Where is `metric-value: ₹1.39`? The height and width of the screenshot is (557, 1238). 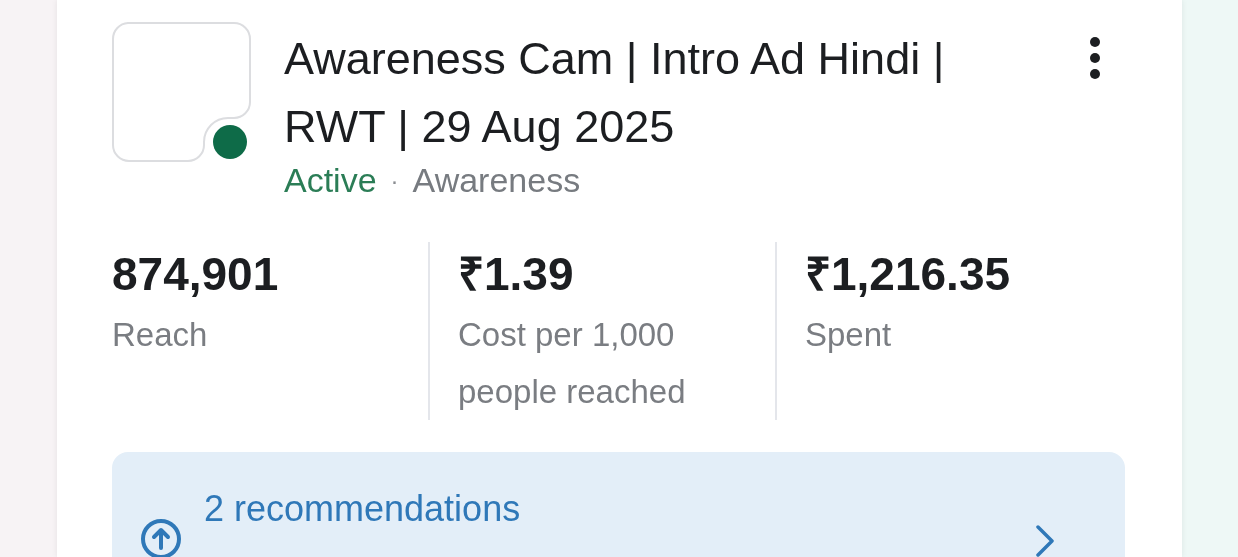
metric-value: ₹1.39 is located at coordinates (516, 274).